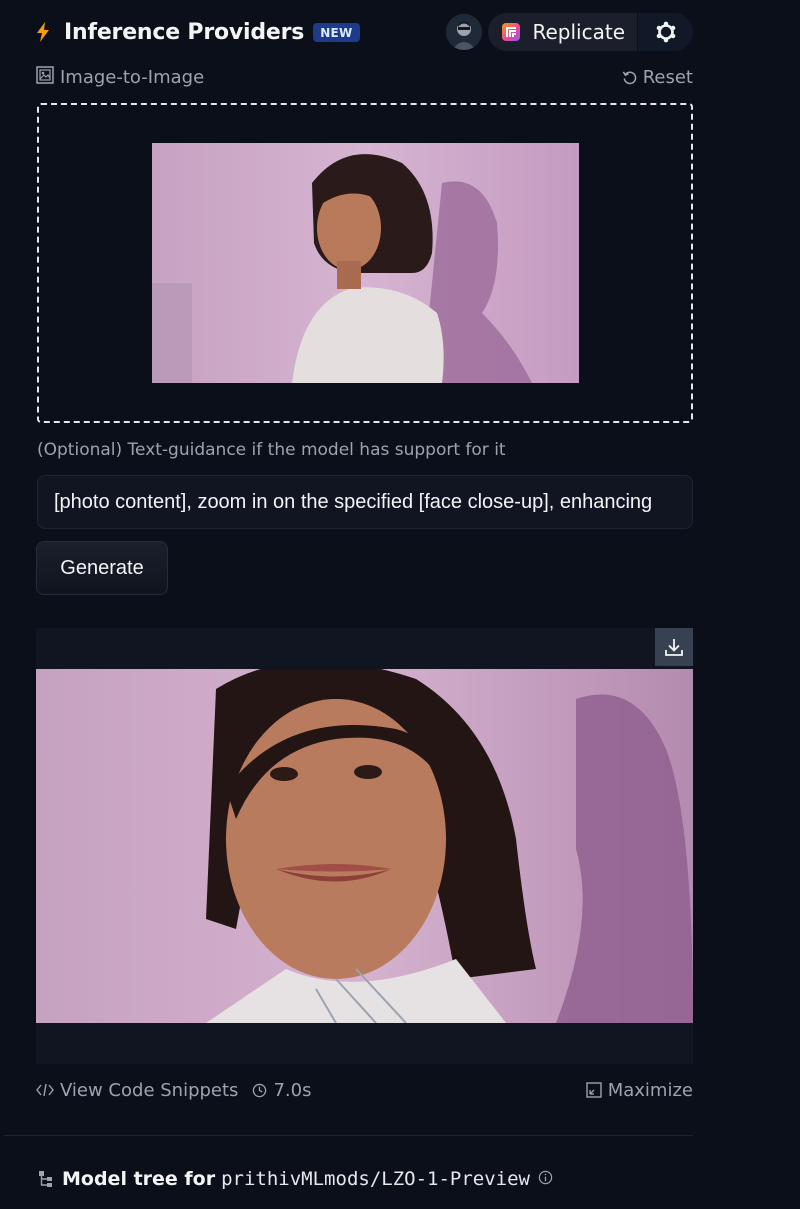 This screenshot has width=800, height=1209. I want to click on model-repo-name: prithivMLmods/LZO-1-Preview, so click(375, 1179).